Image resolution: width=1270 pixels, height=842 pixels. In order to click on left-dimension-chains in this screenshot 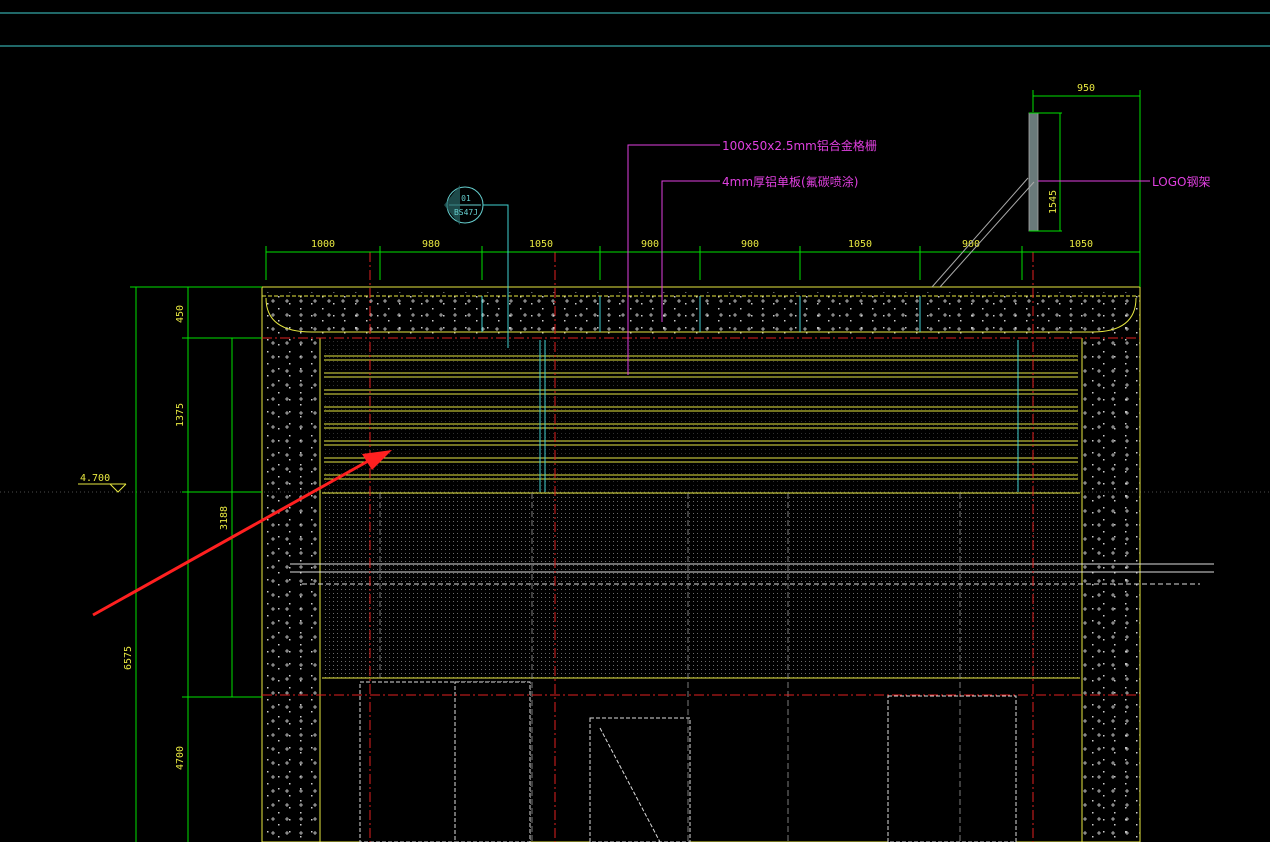, I will do `click(196, 564)`.